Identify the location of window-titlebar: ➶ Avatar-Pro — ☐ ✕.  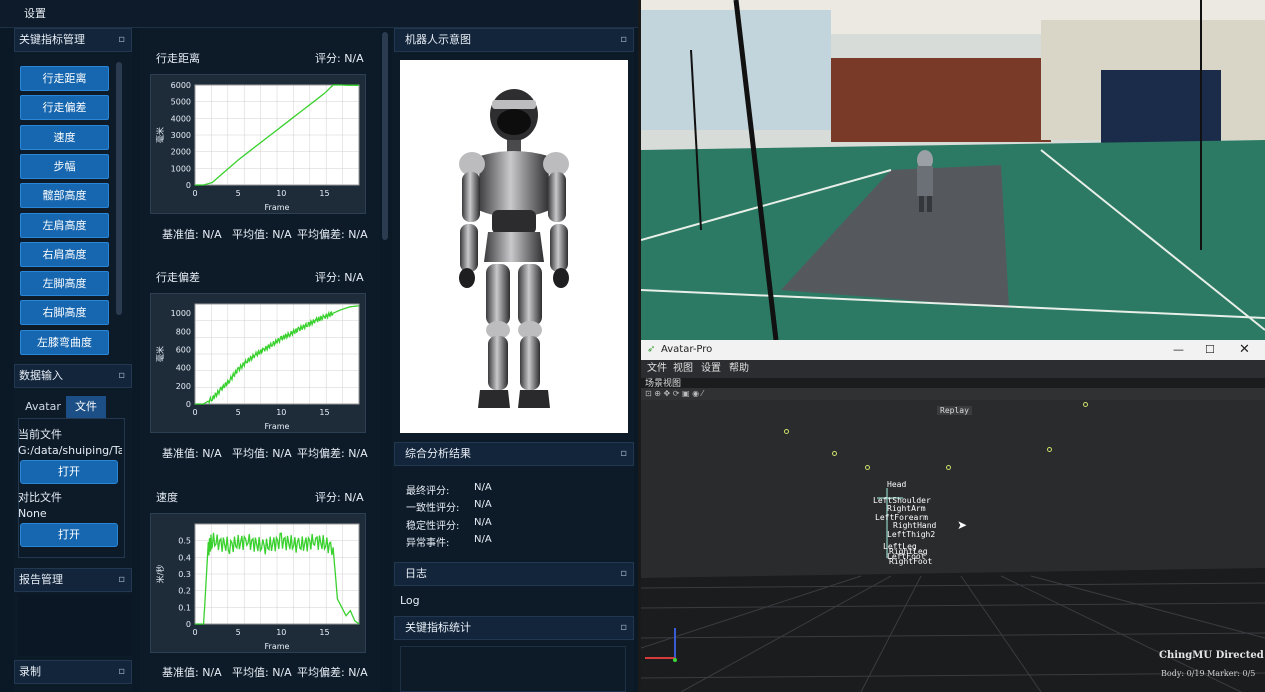
(953, 350).